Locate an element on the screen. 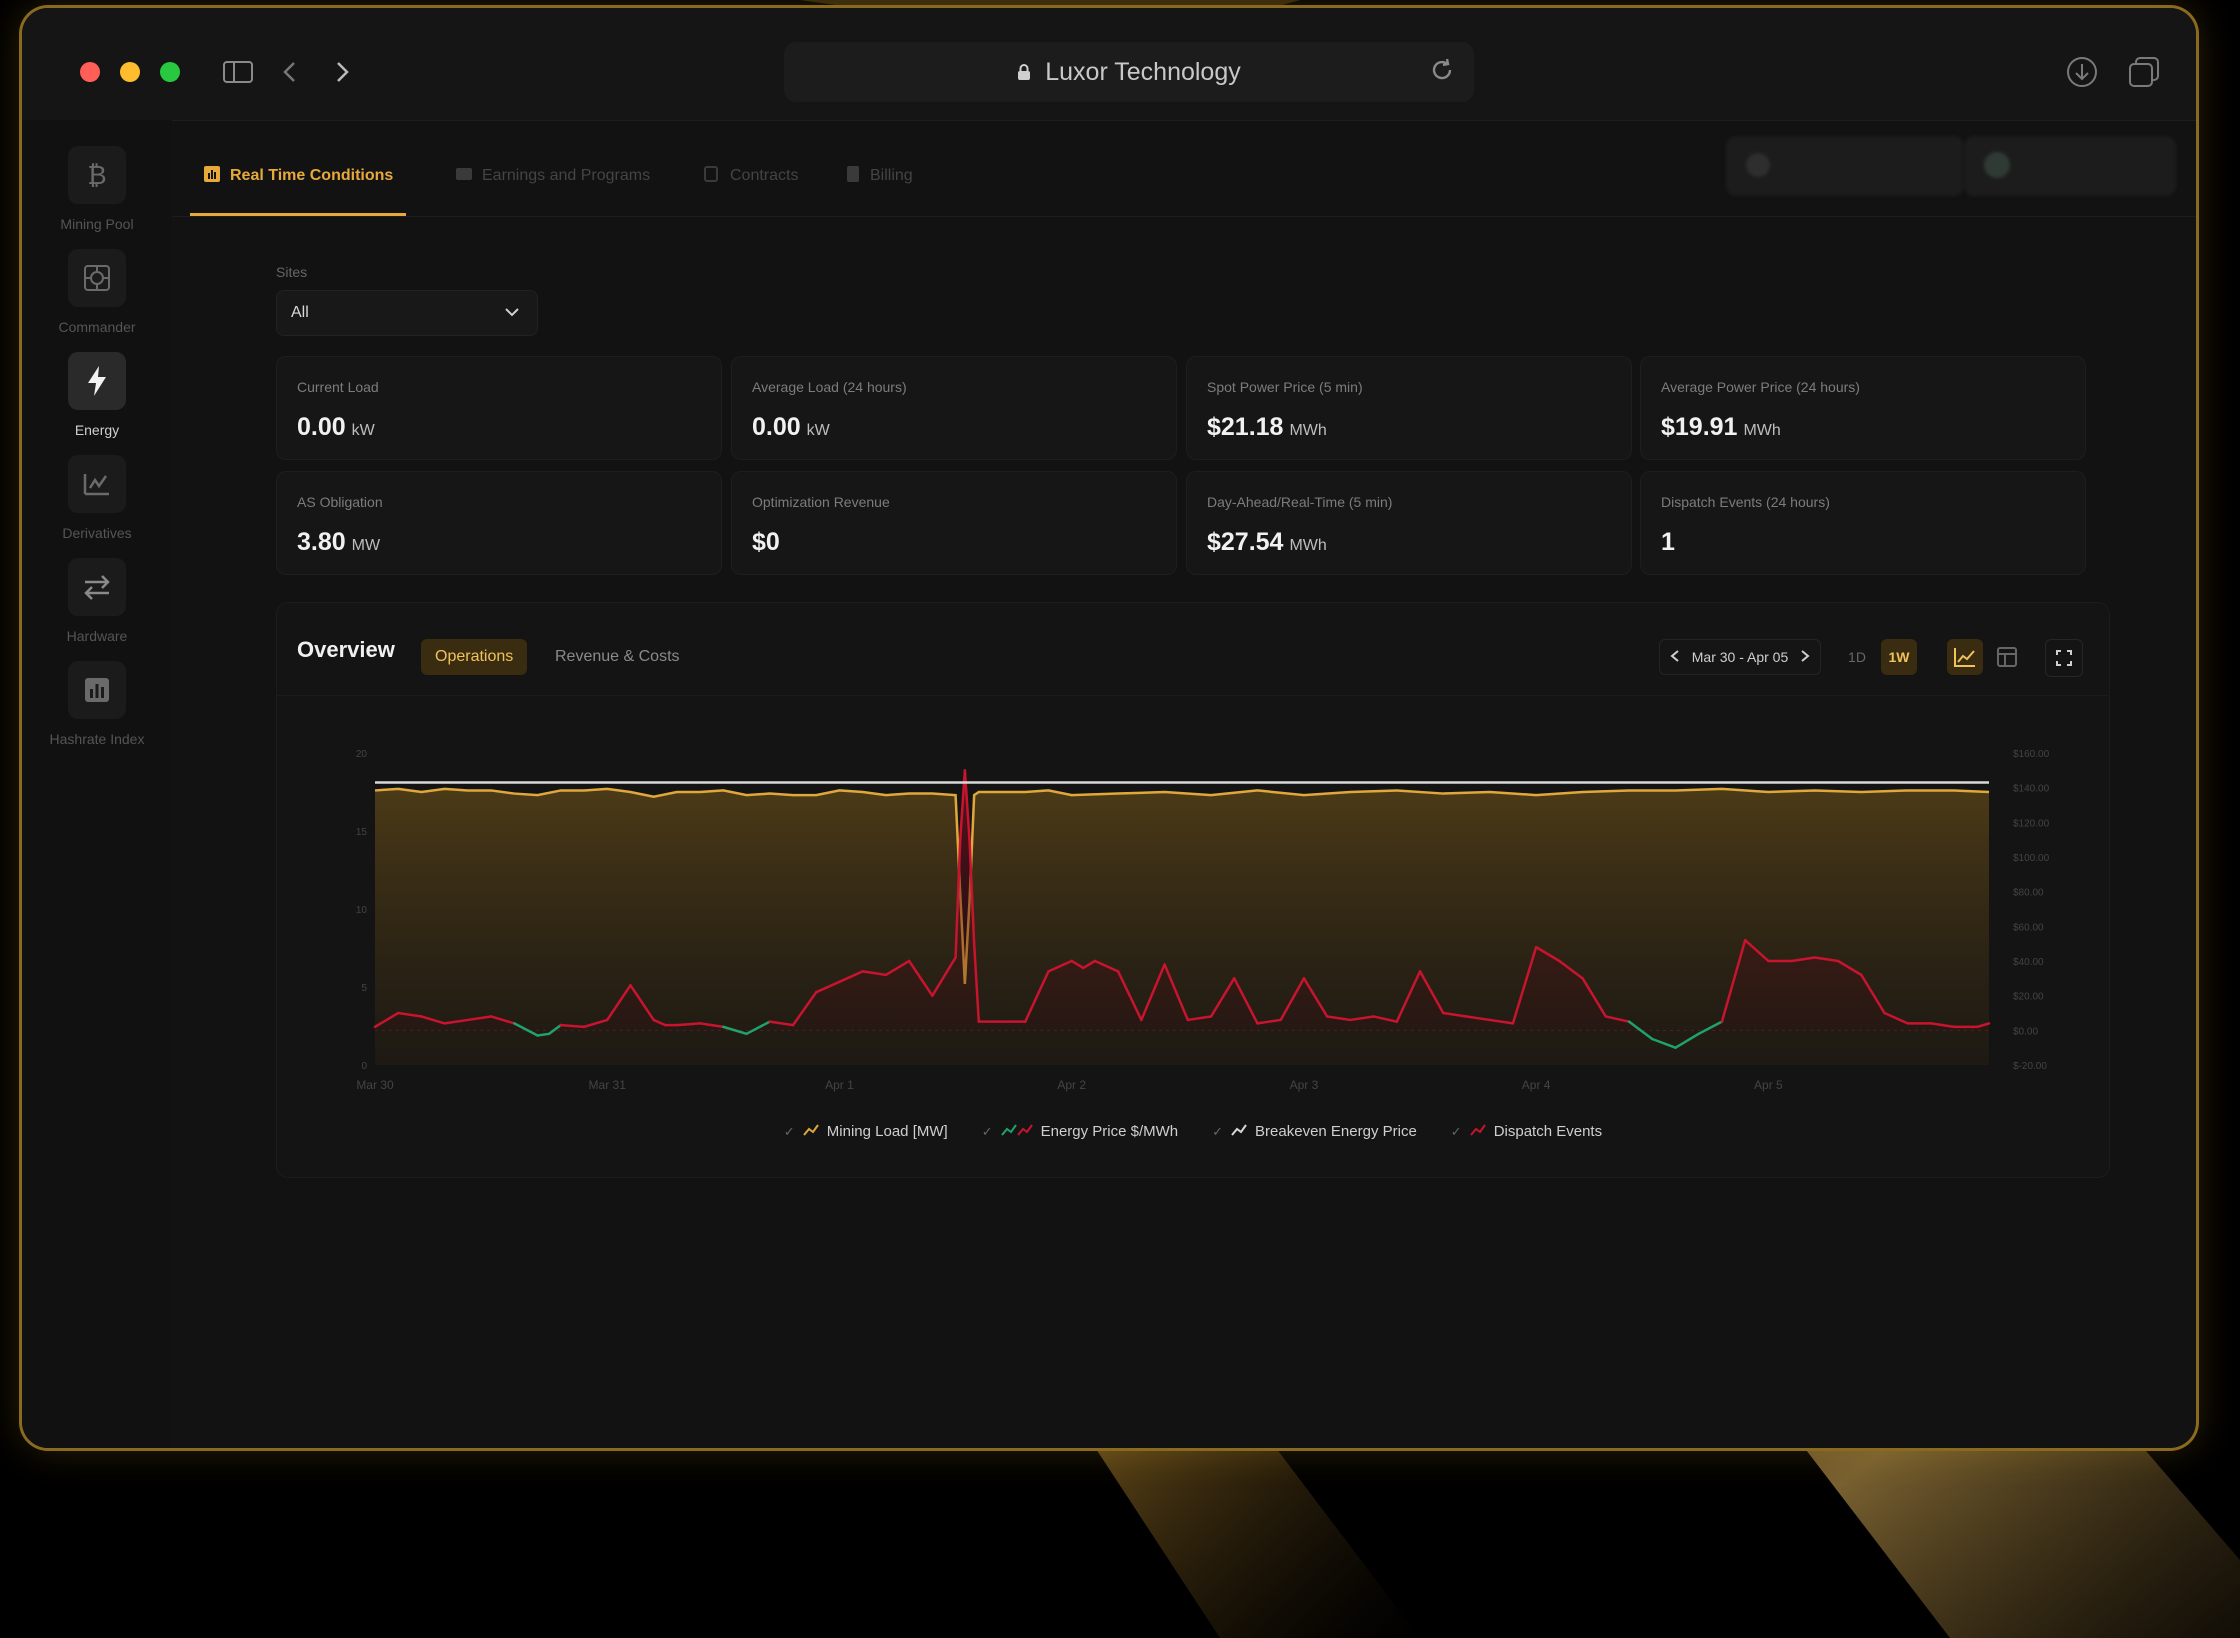  segment-revenue-costs: Revenue & Costs is located at coordinates (617, 657).